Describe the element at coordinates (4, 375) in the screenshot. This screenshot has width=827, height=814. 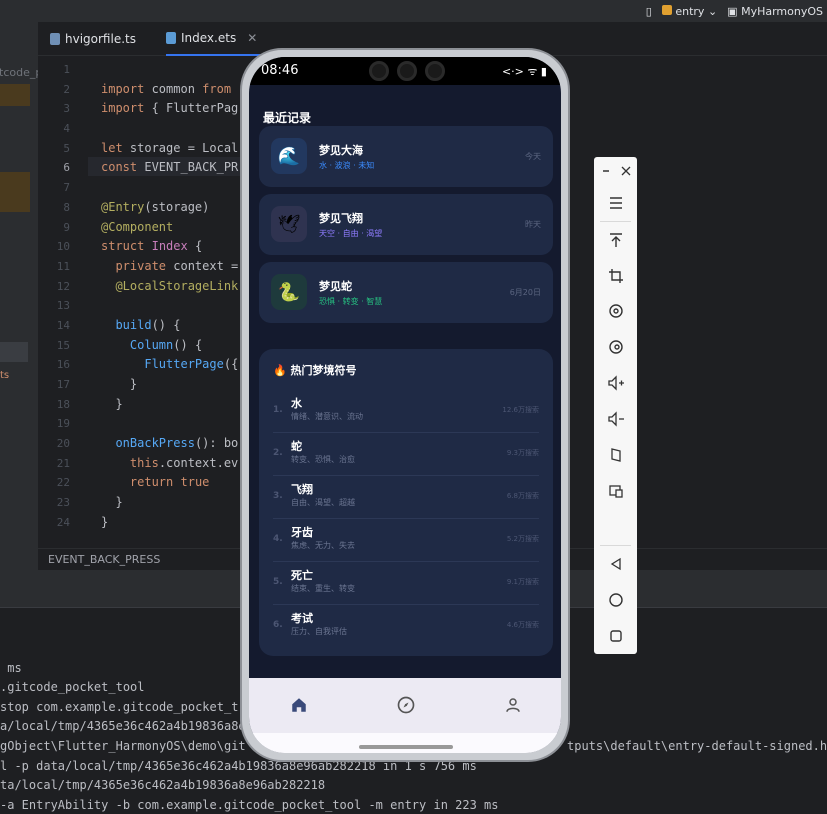
I see `sidebar-label: ts` at that location.